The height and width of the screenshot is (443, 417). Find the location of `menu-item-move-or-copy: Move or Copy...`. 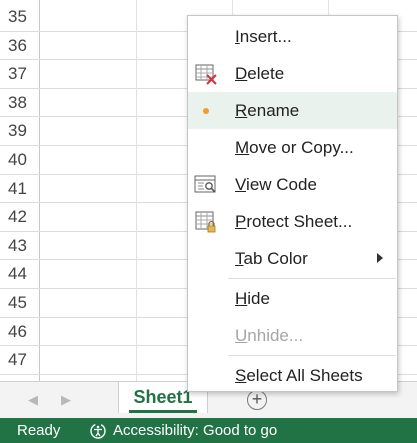

menu-item-move-or-copy: Move or Copy... is located at coordinates (292, 147).